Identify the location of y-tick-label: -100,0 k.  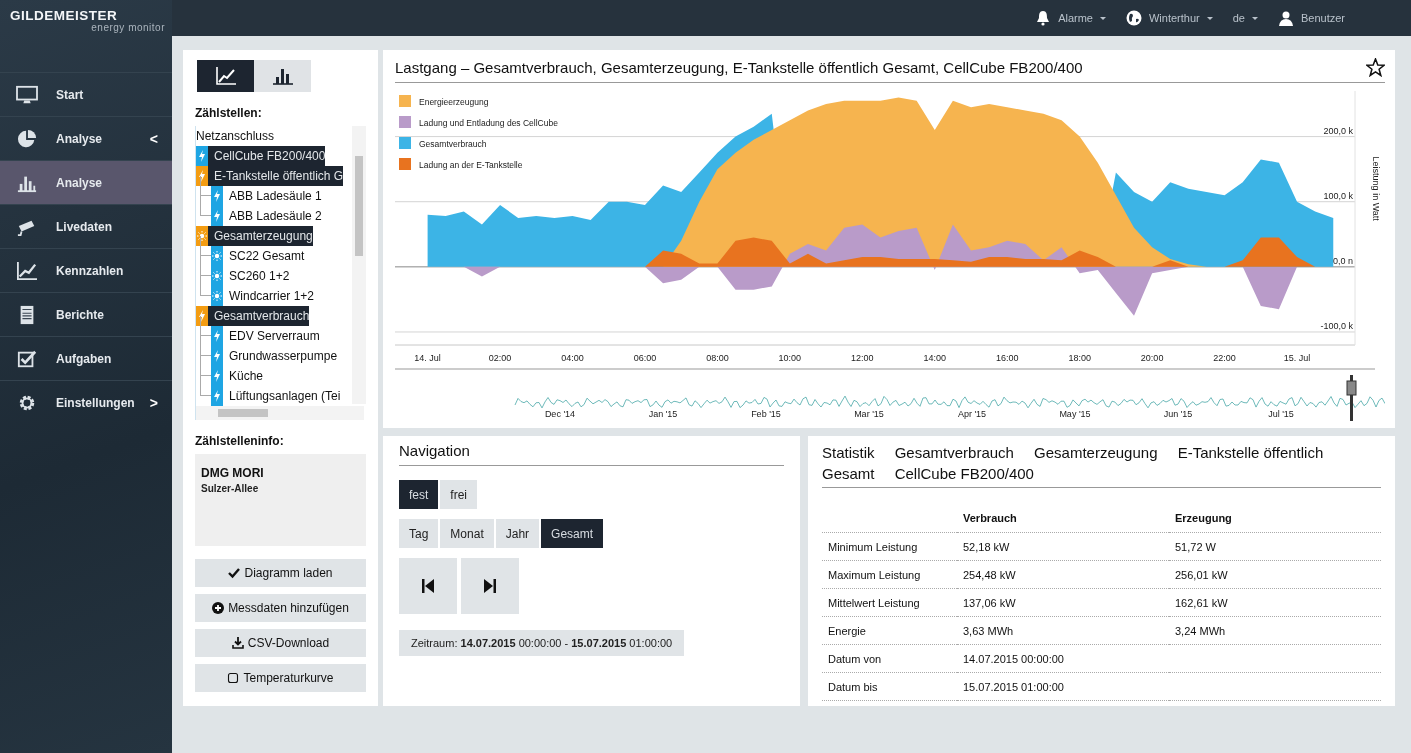
(1336, 325).